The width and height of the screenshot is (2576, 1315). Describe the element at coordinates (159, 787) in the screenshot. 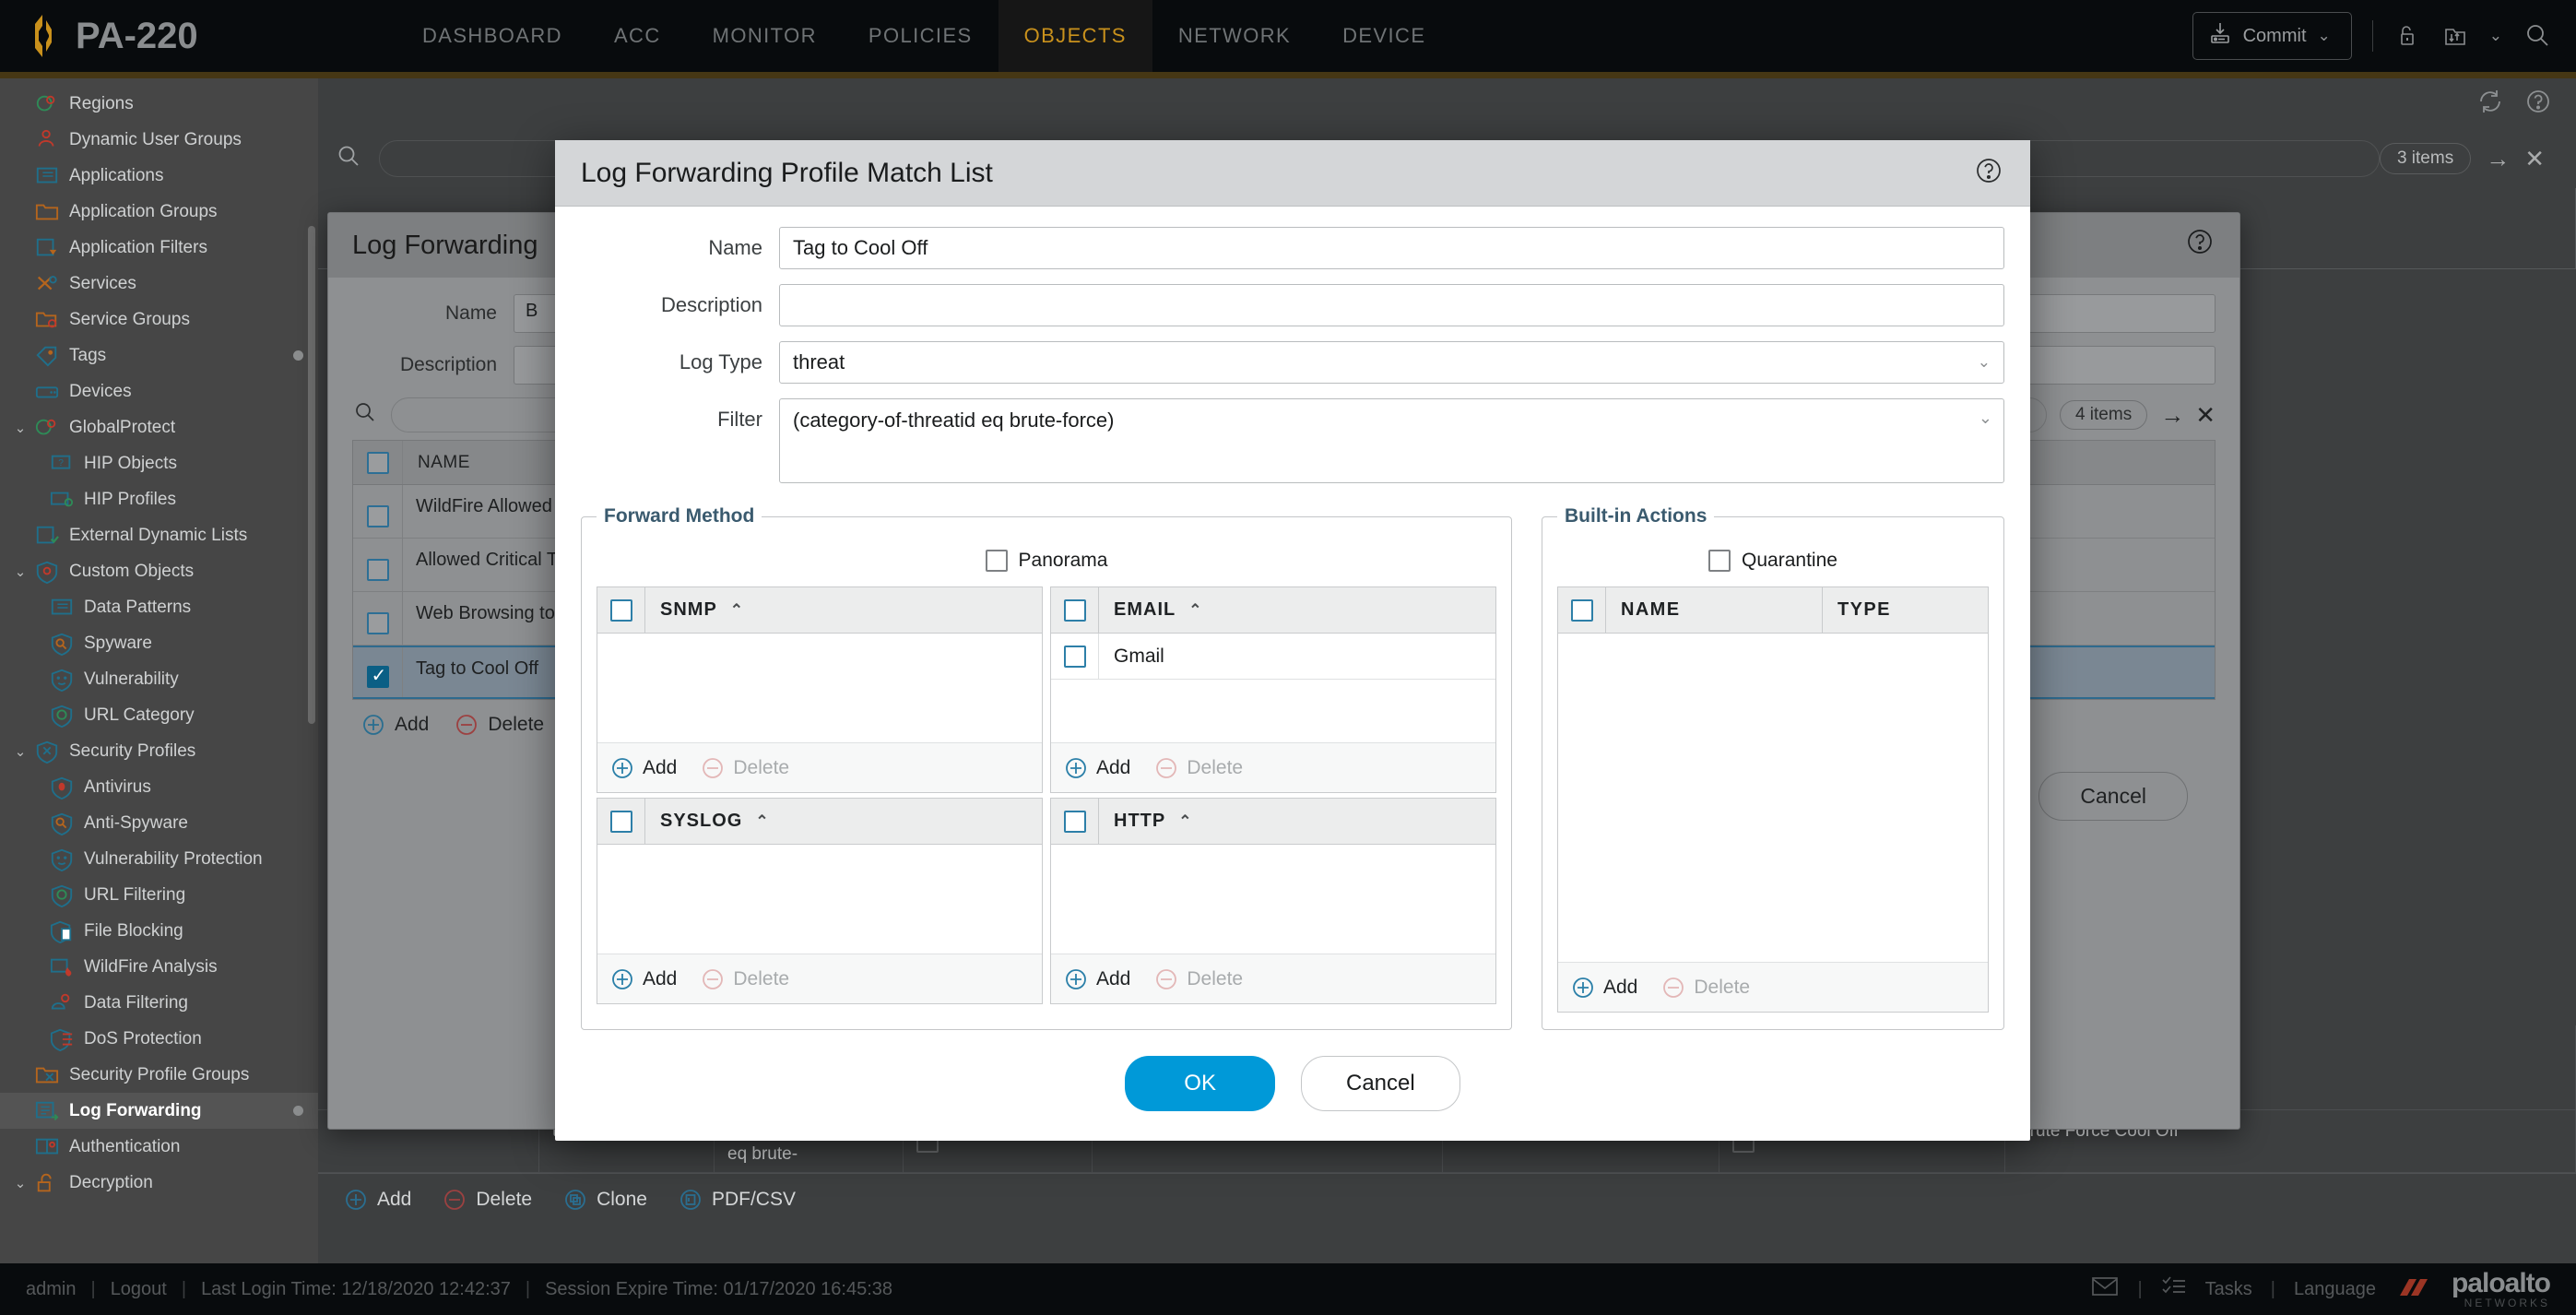

I see `sidebar-item-antivirus: Antivirus` at that location.